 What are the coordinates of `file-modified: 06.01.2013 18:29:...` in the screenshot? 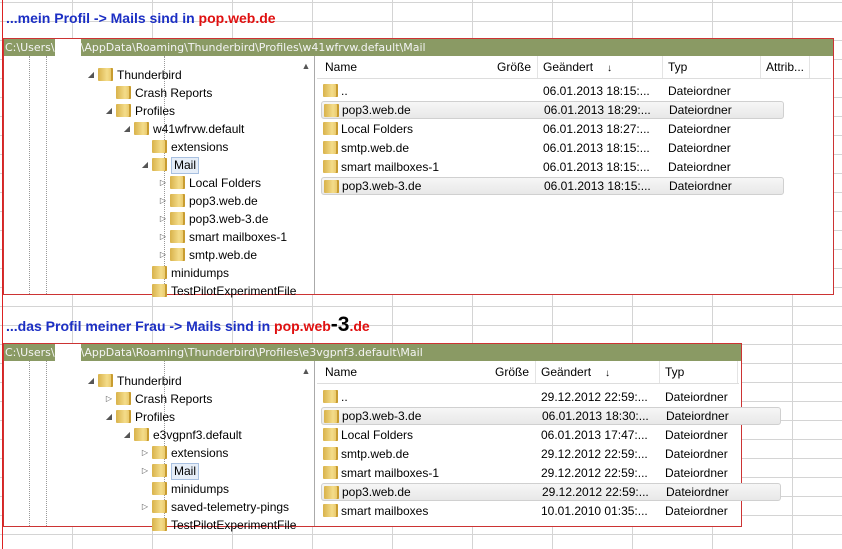 It's located at (597, 110).